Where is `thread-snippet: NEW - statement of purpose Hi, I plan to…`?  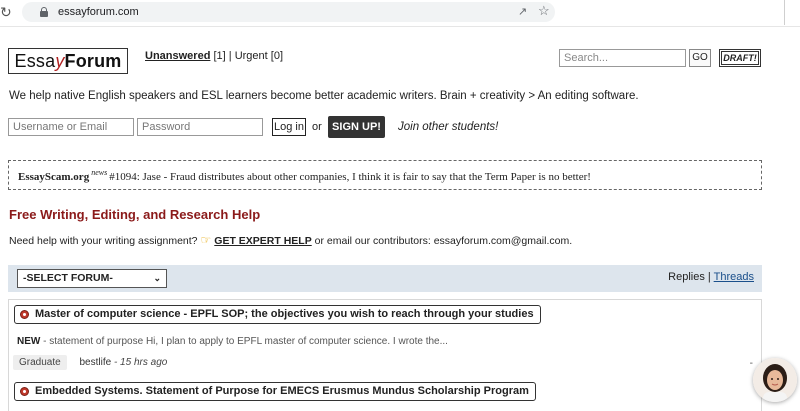
thread-snippet: NEW - statement of purpose Hi, I plan to… is located at coordinates (232, 341).